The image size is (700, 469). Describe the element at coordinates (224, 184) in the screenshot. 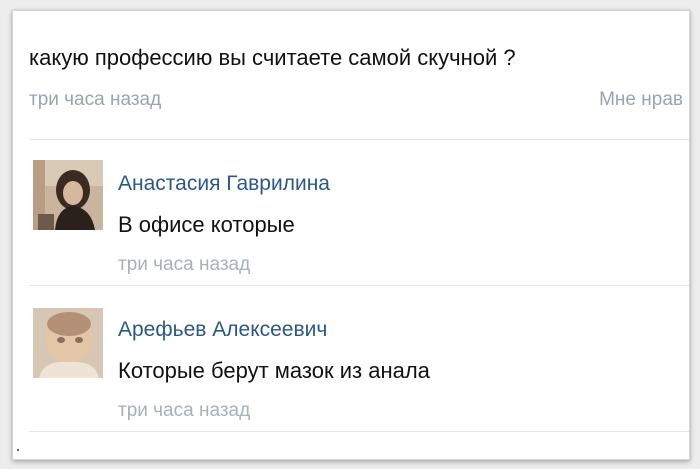

I see `comment-author: Анастасия Гаврилина` at that location.